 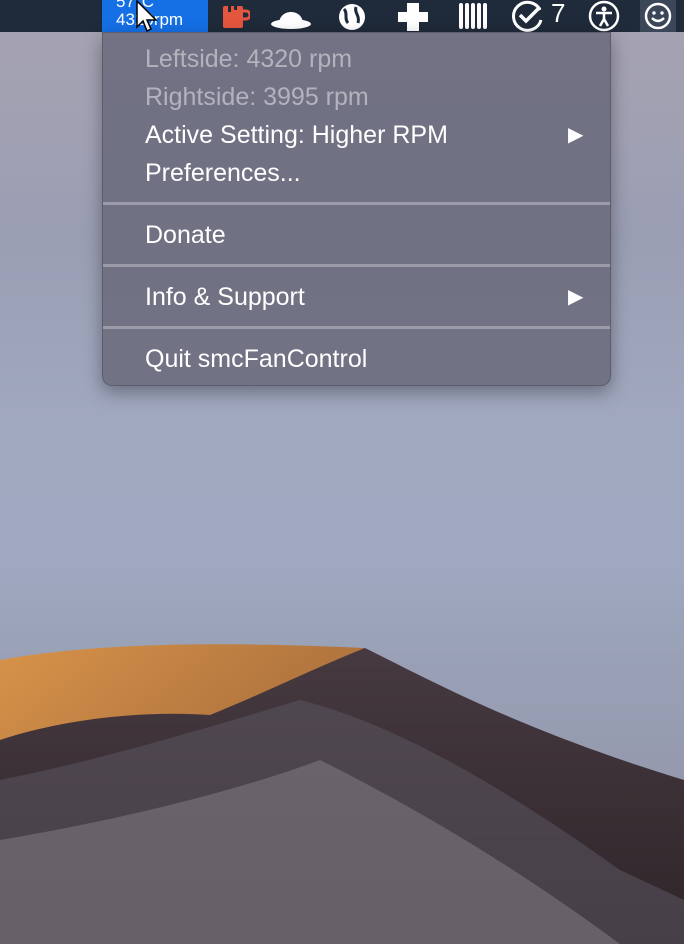 I want to click on globe-icon, so click(x=352, y=16).